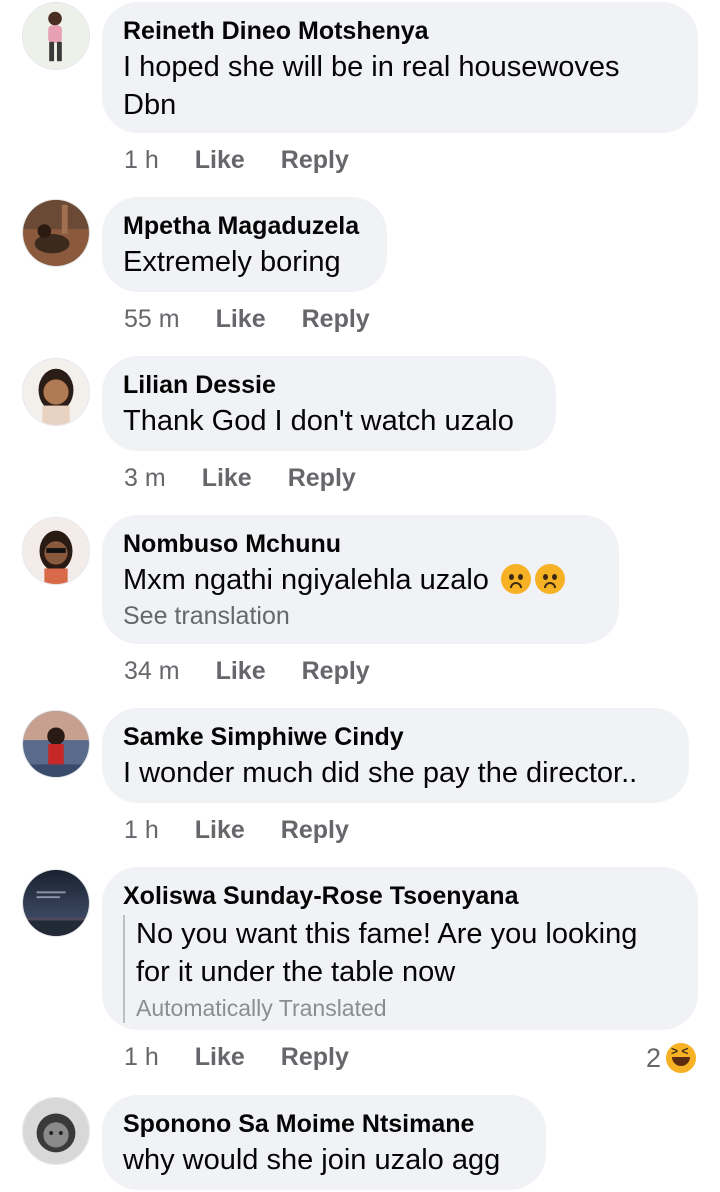 The height and width of the screenshot is (1192, 720). What do you see at coordinates (244, 244) in the screenshot?
I see `comment-bubble: Mpetha Magaduzela Extremely boring` at bounding box center [244, 244].